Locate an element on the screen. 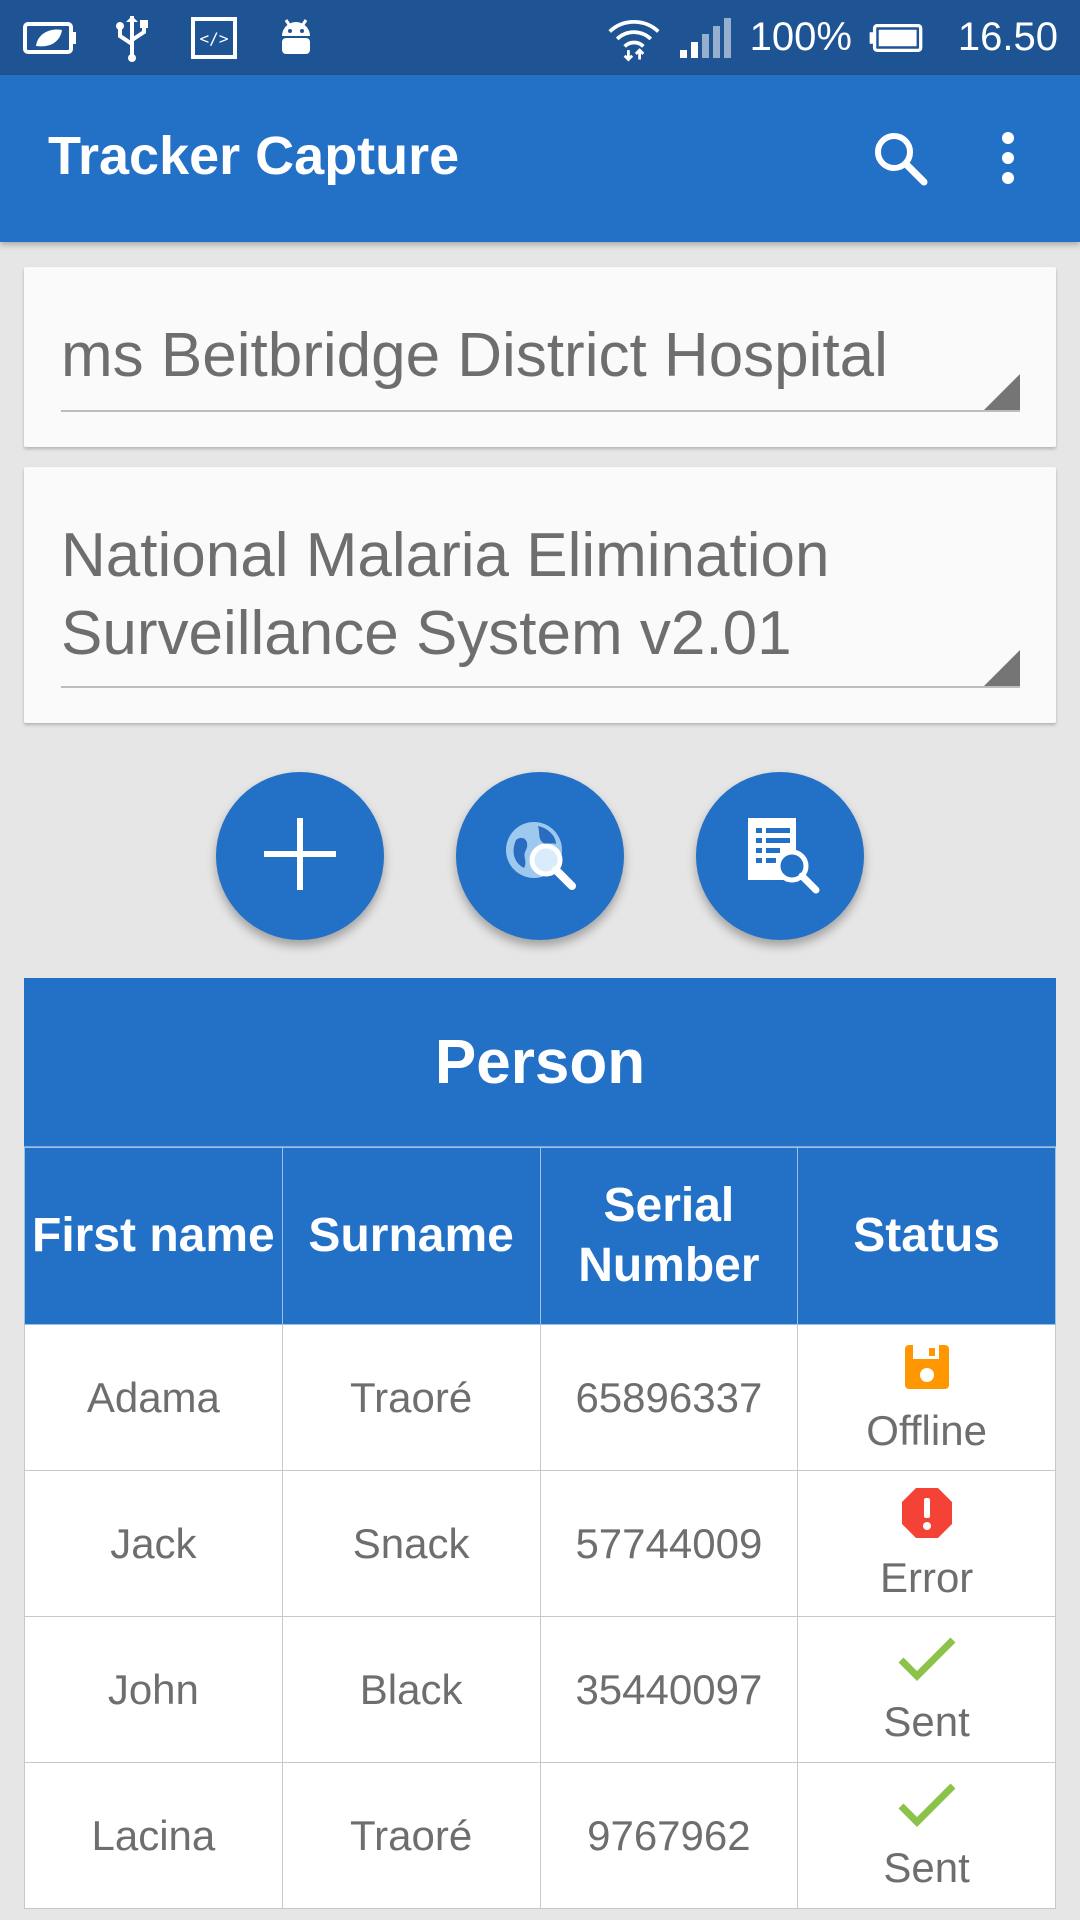  status-bar: </> 100% 16.50 is located at coordinates (540, 37).